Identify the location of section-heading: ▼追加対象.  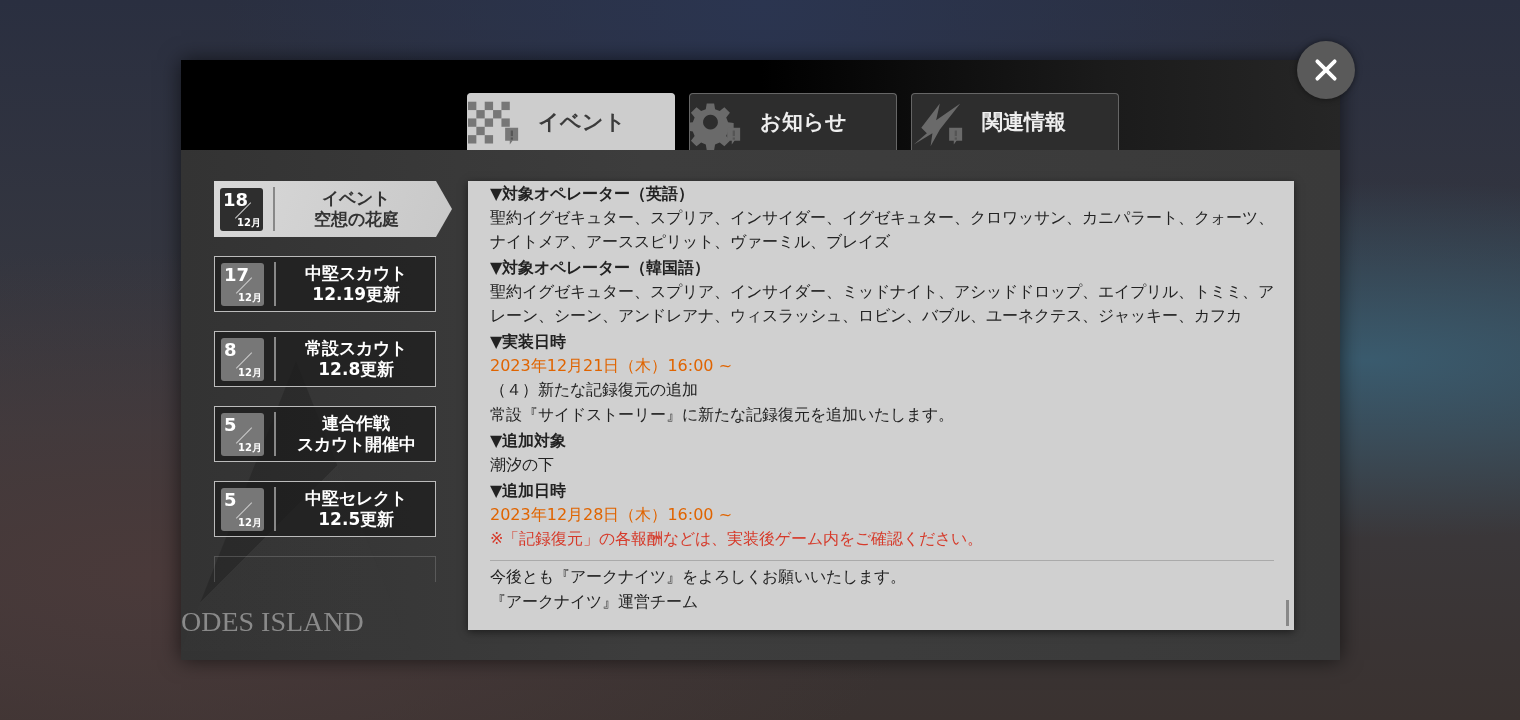
(529, 441).